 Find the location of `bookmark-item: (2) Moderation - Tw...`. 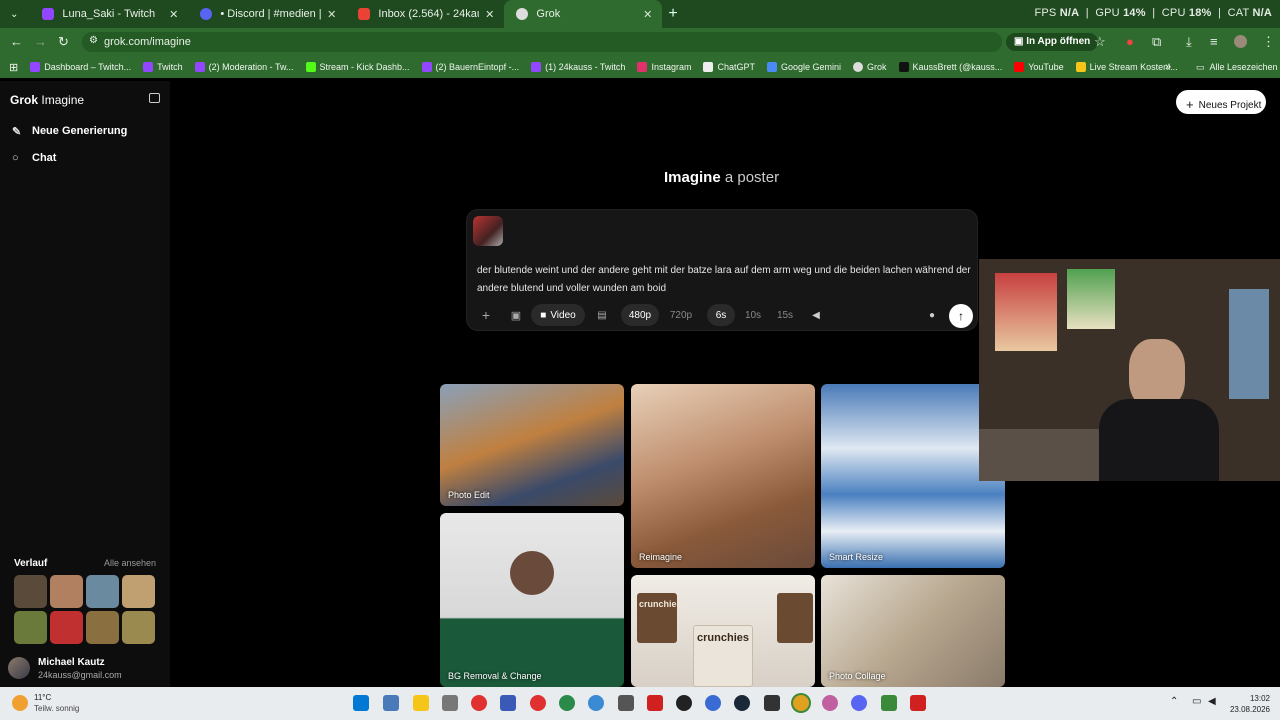

bookmark-item: (2) Moderation - Tw... is located at coordinates (244, 67).